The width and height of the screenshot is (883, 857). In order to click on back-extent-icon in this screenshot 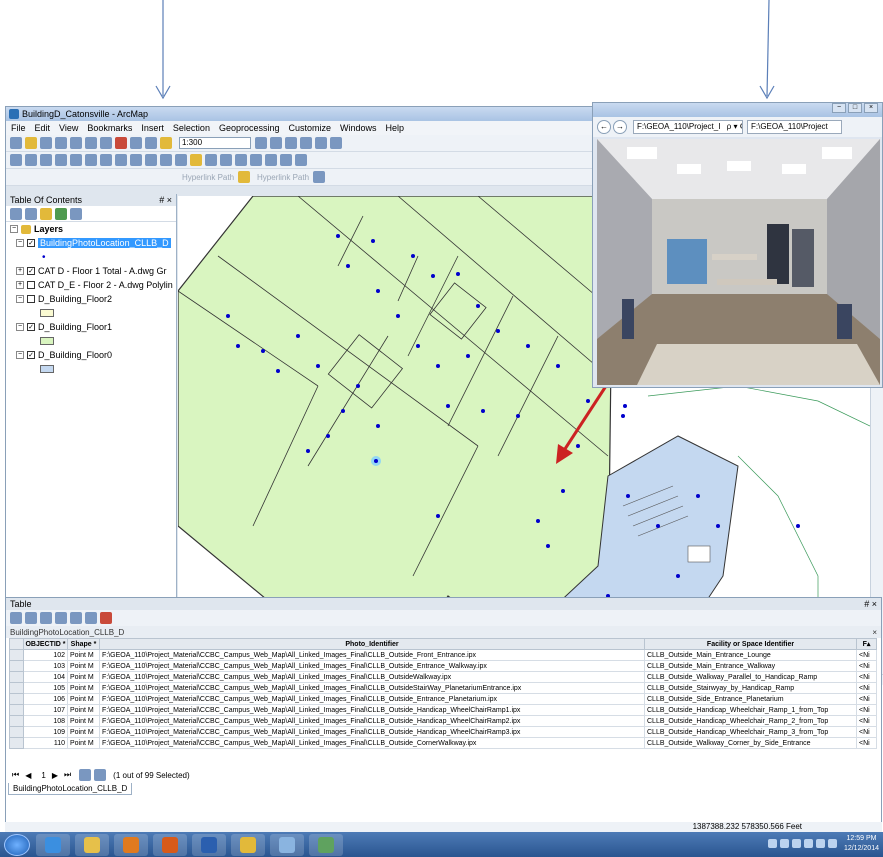, I will do `click(106, 160)`.